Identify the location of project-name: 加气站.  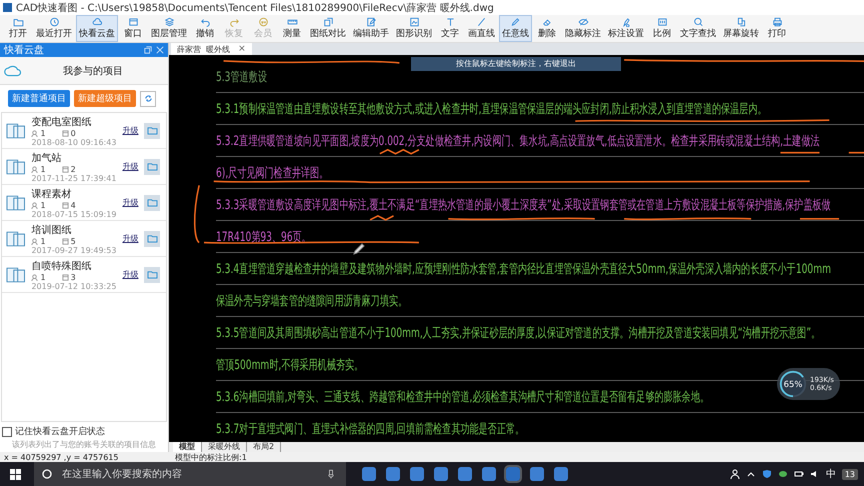
(73, 157).